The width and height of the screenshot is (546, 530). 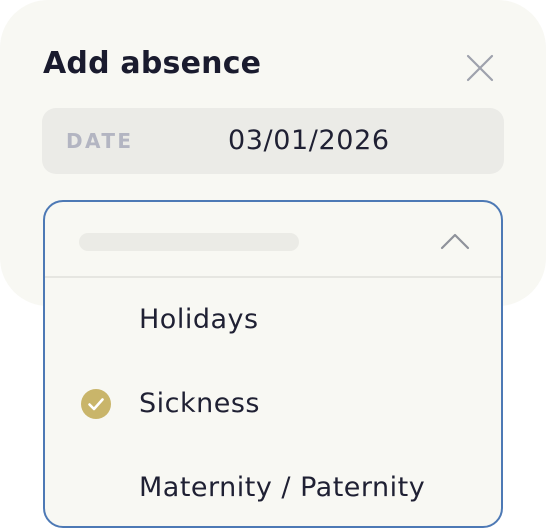 What do you see at coordinates (273, 320) in the screenshot?
I see `option-holidays: Holidays` at bounding box center [273, 320].